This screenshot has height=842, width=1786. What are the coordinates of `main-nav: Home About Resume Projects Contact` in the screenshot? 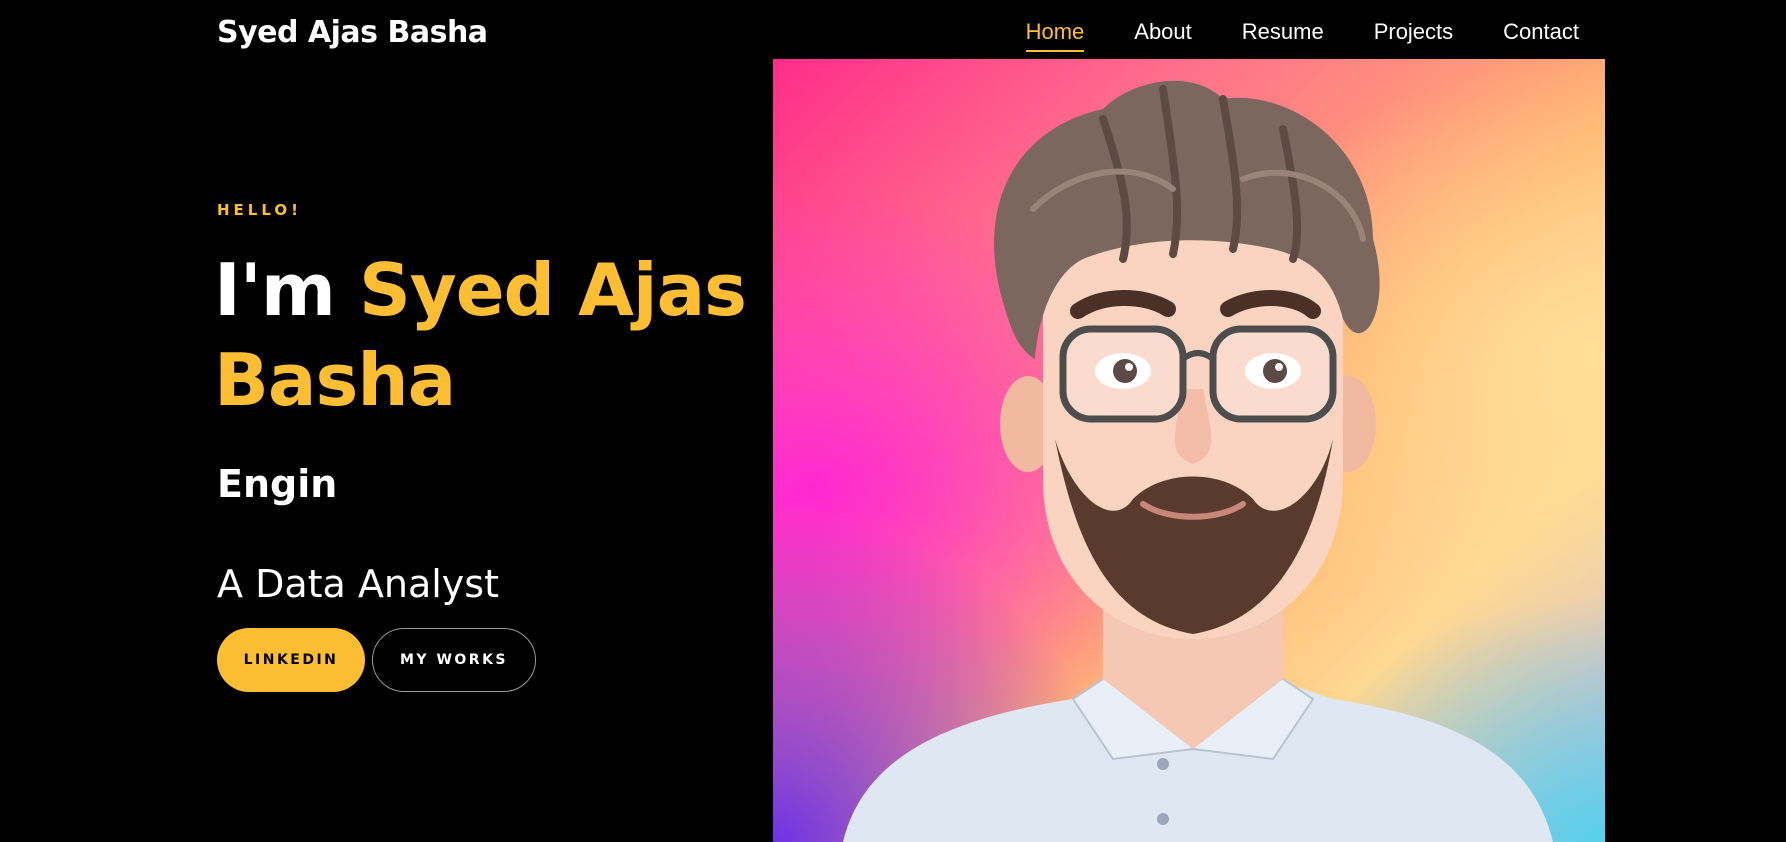 It's located at (1302, 33).